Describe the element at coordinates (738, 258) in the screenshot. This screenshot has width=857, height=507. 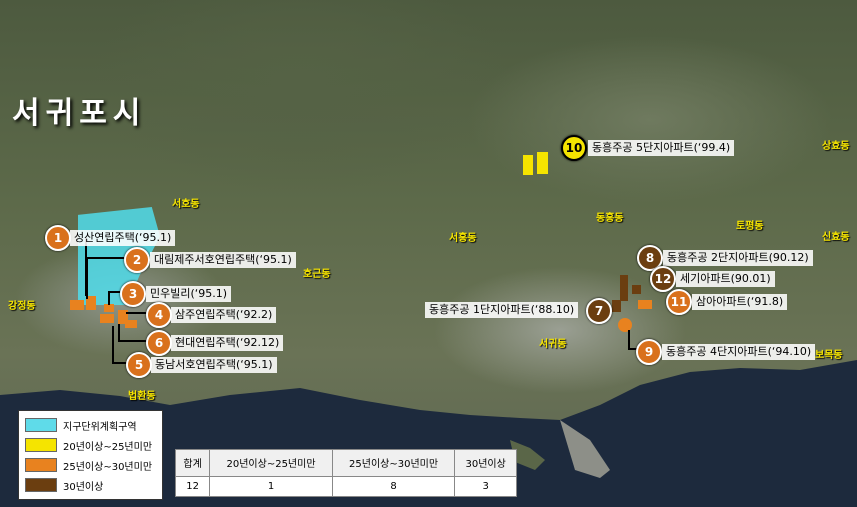
I see `complex-label-8: 동흥주공 2단지아파트(90.12)` at that location.